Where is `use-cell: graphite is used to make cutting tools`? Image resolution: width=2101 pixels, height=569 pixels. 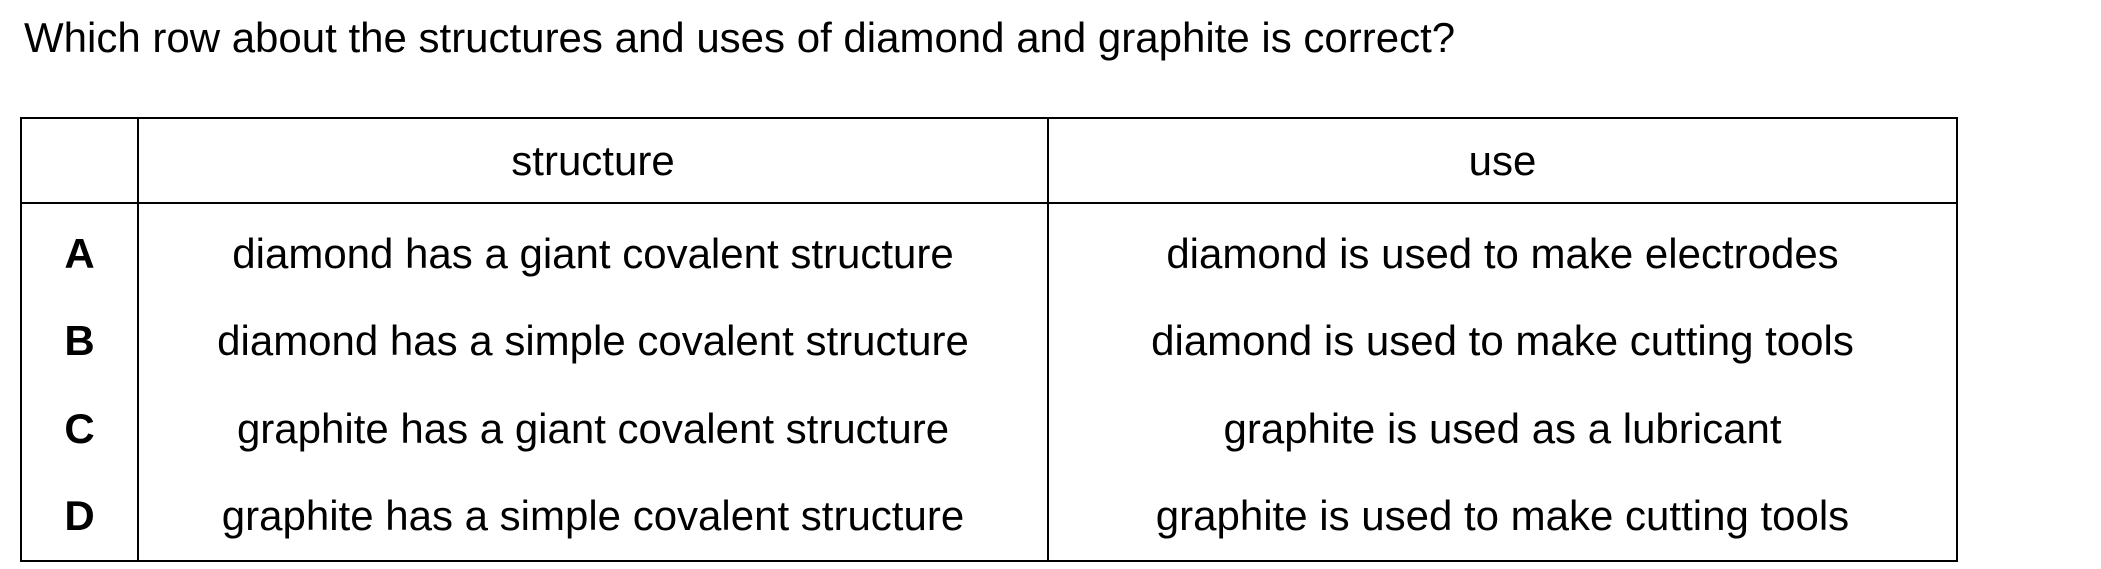 use-cell: graphite is used to make cutting tools is located at coordinates (1502, 516).